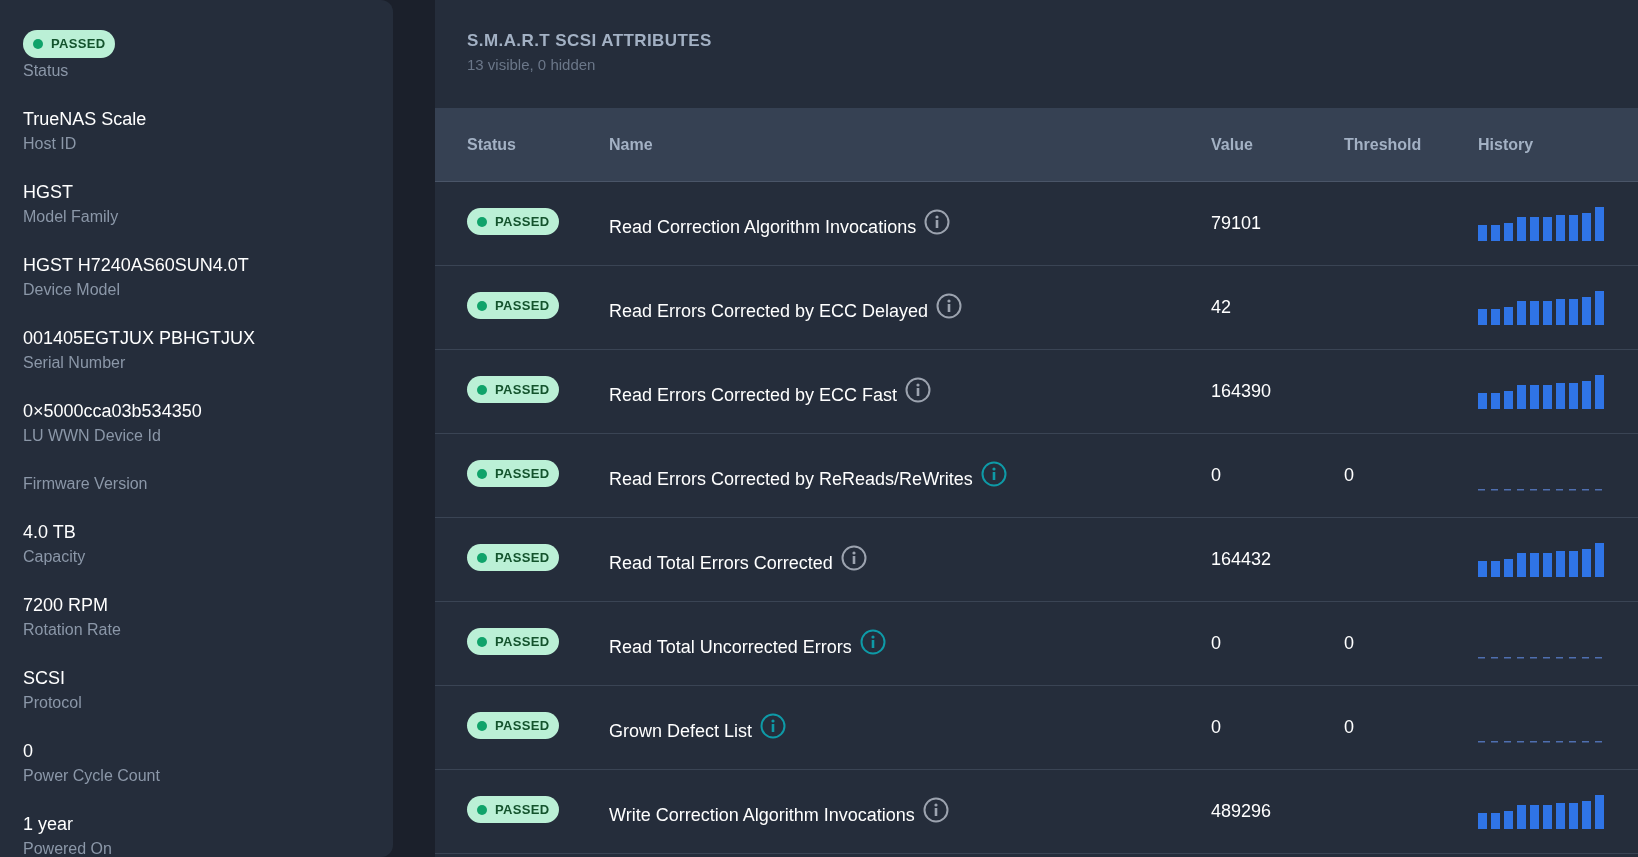  I want to click on property-label: Host ID, so click(50, 143).